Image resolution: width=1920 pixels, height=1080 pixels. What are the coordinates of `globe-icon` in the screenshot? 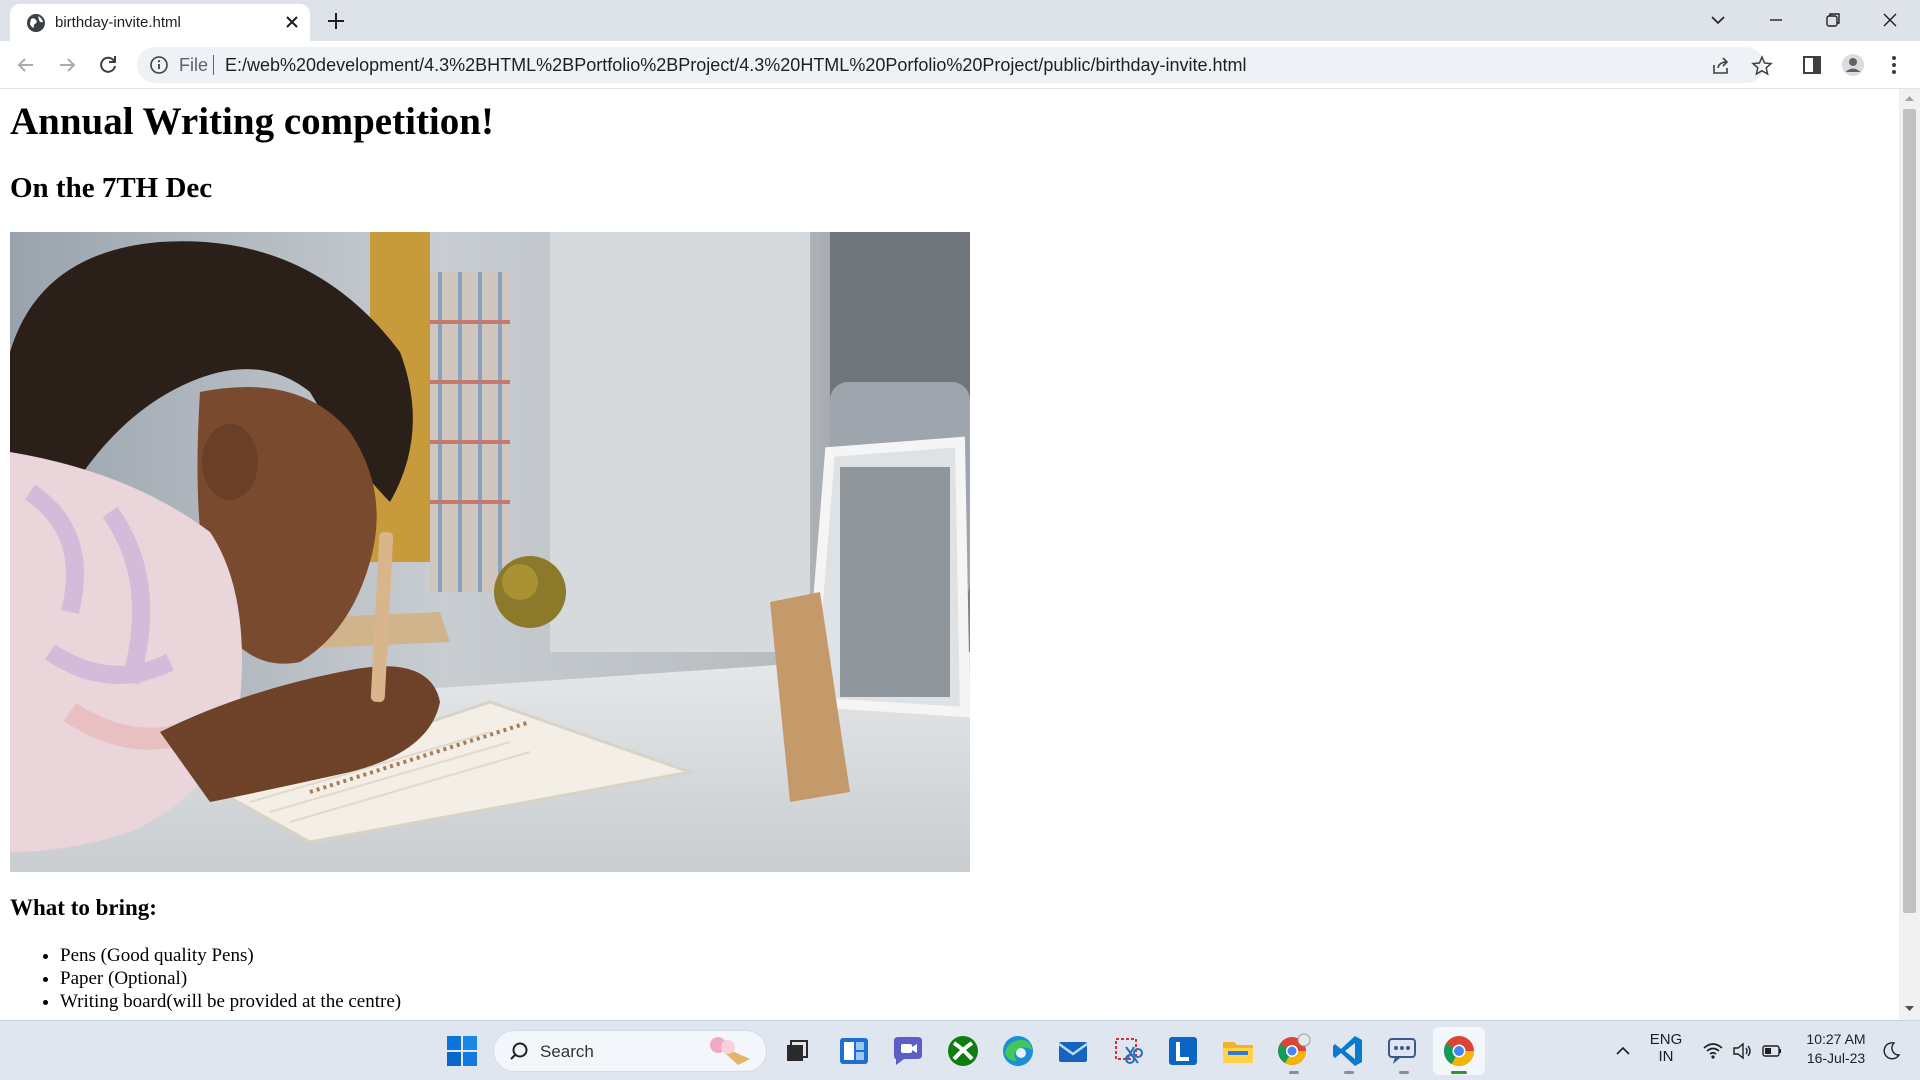 It's located at (36, 23).